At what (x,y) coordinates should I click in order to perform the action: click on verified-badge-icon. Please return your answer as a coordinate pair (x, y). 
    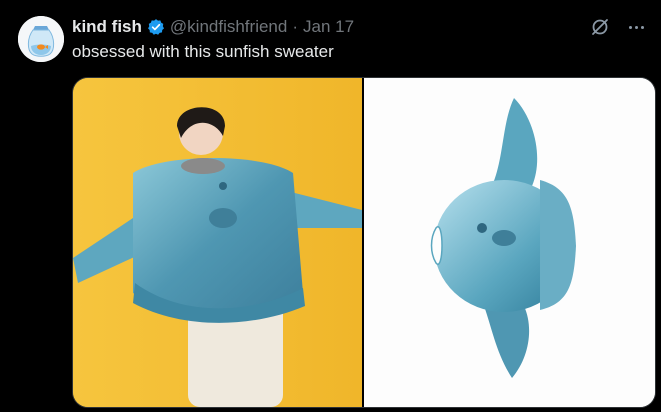
    Looking at the image, I should click on (155, 27).